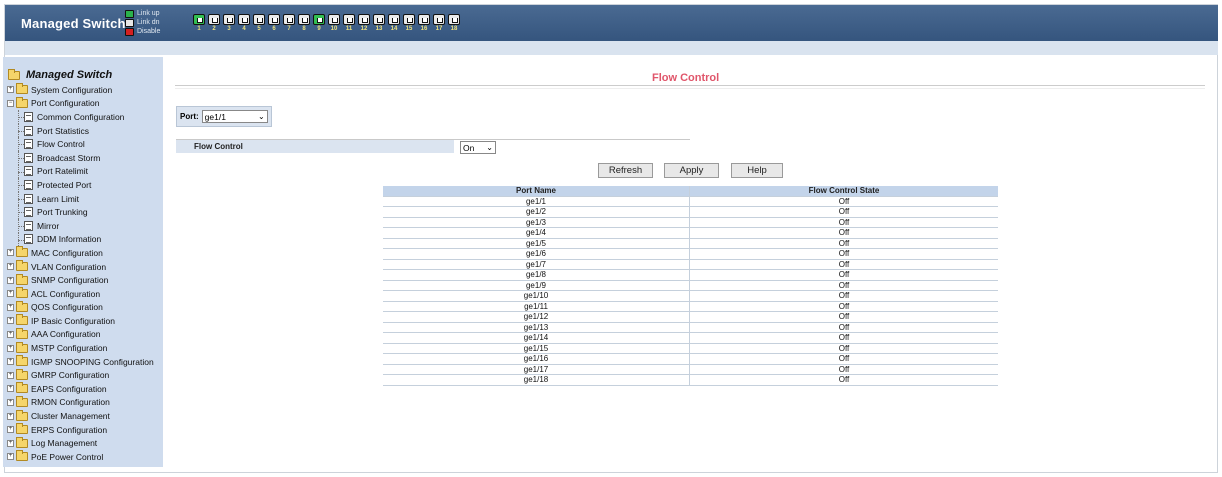  What do you see at coordinates (69, 239) in the screenshot?
I see `sidebar-item-label: DDM Information` at bounding box center [69, 239].